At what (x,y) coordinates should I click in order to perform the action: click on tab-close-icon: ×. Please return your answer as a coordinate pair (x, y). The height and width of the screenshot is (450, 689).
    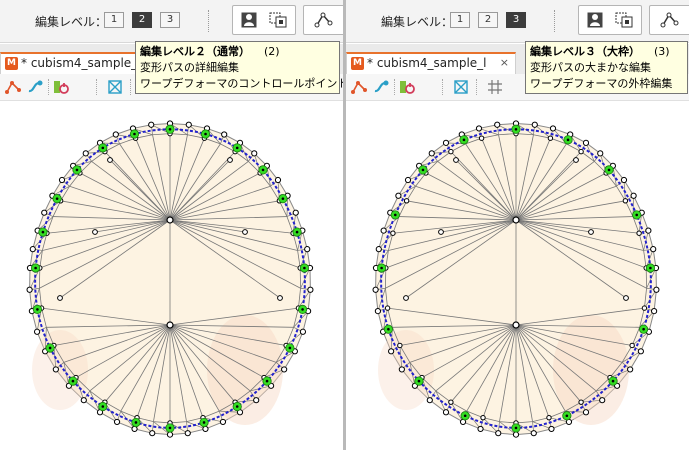
    Looking at the image, I should click on (504, 62).